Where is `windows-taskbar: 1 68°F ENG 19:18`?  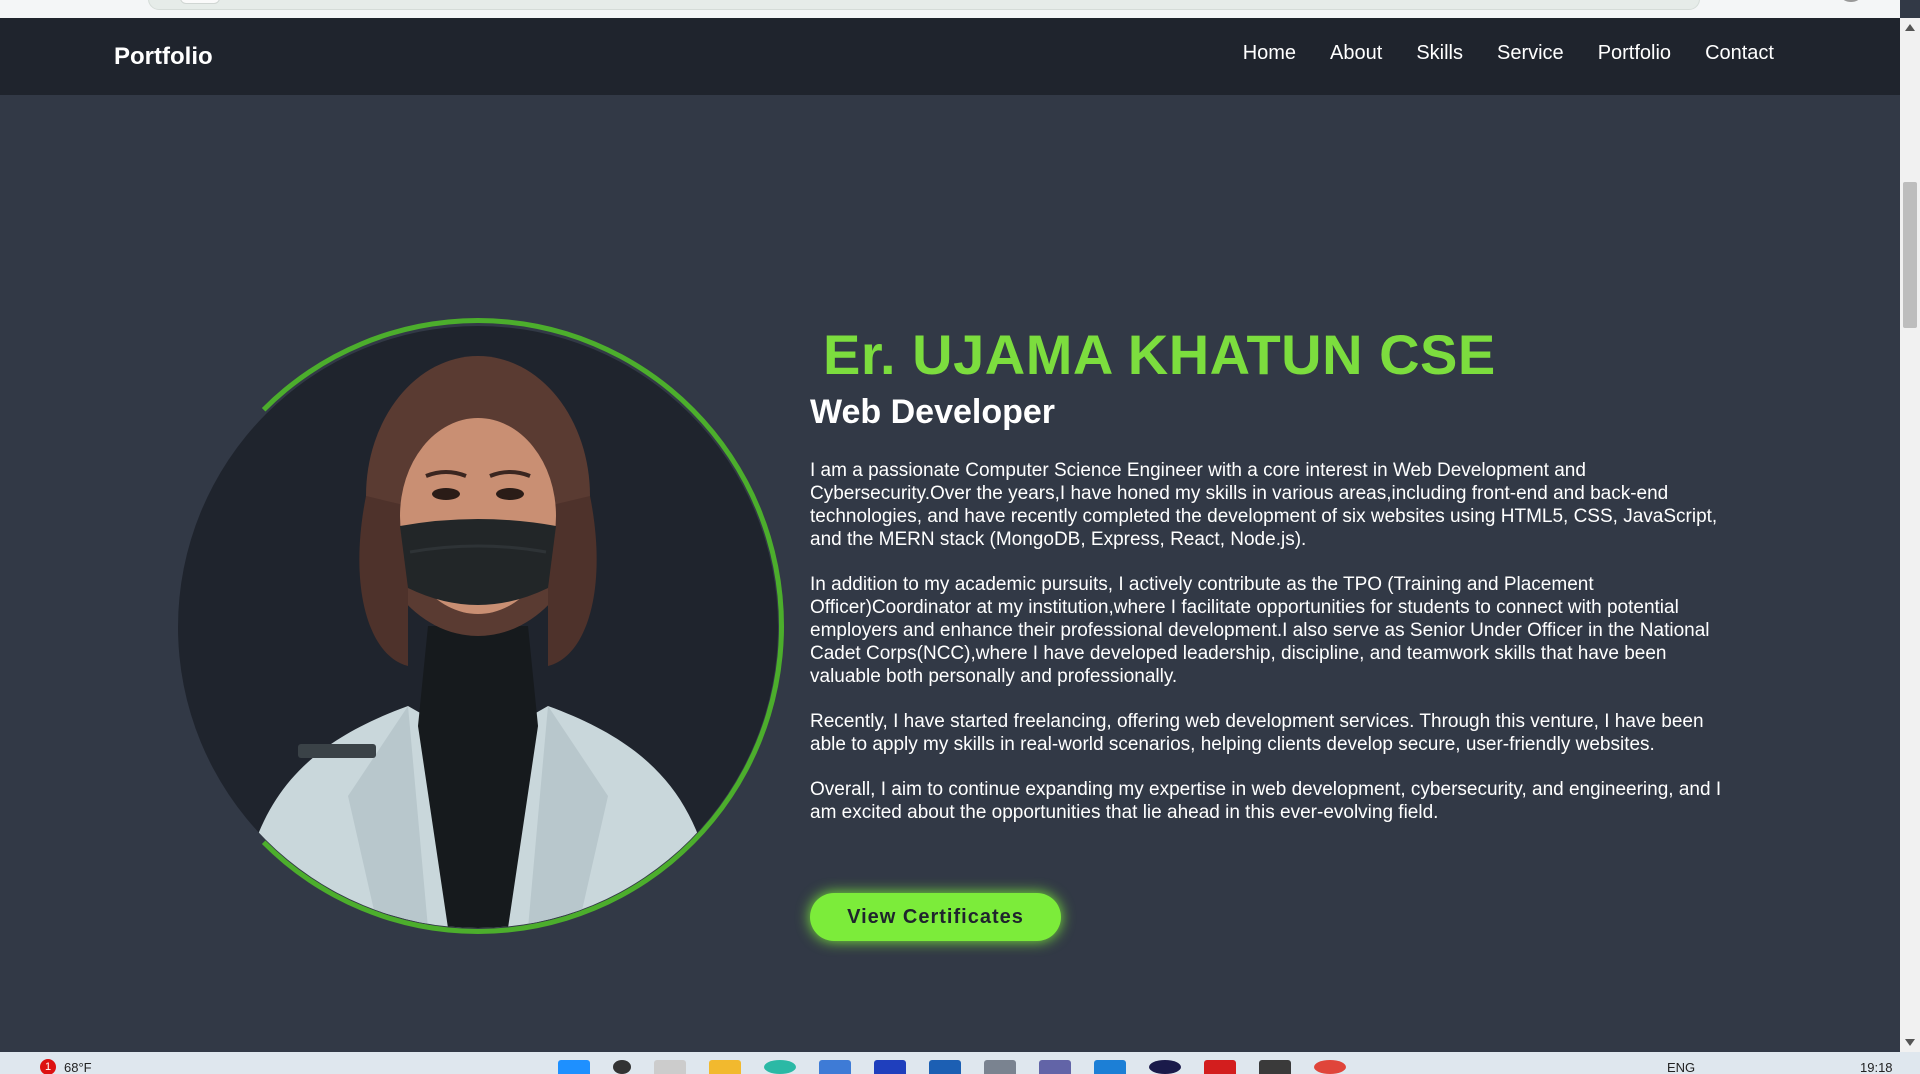 windows-taskbar: 1 68°F ENG 19:18 is located at coordinates (960, 1063).